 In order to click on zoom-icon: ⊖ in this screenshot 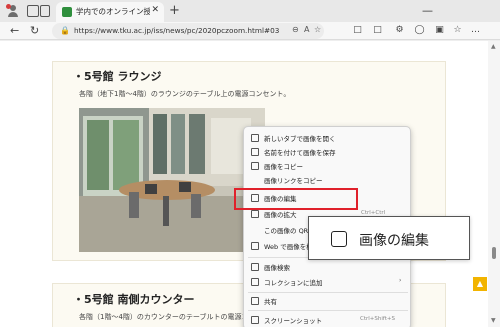, I will do `click(295, 29)`.